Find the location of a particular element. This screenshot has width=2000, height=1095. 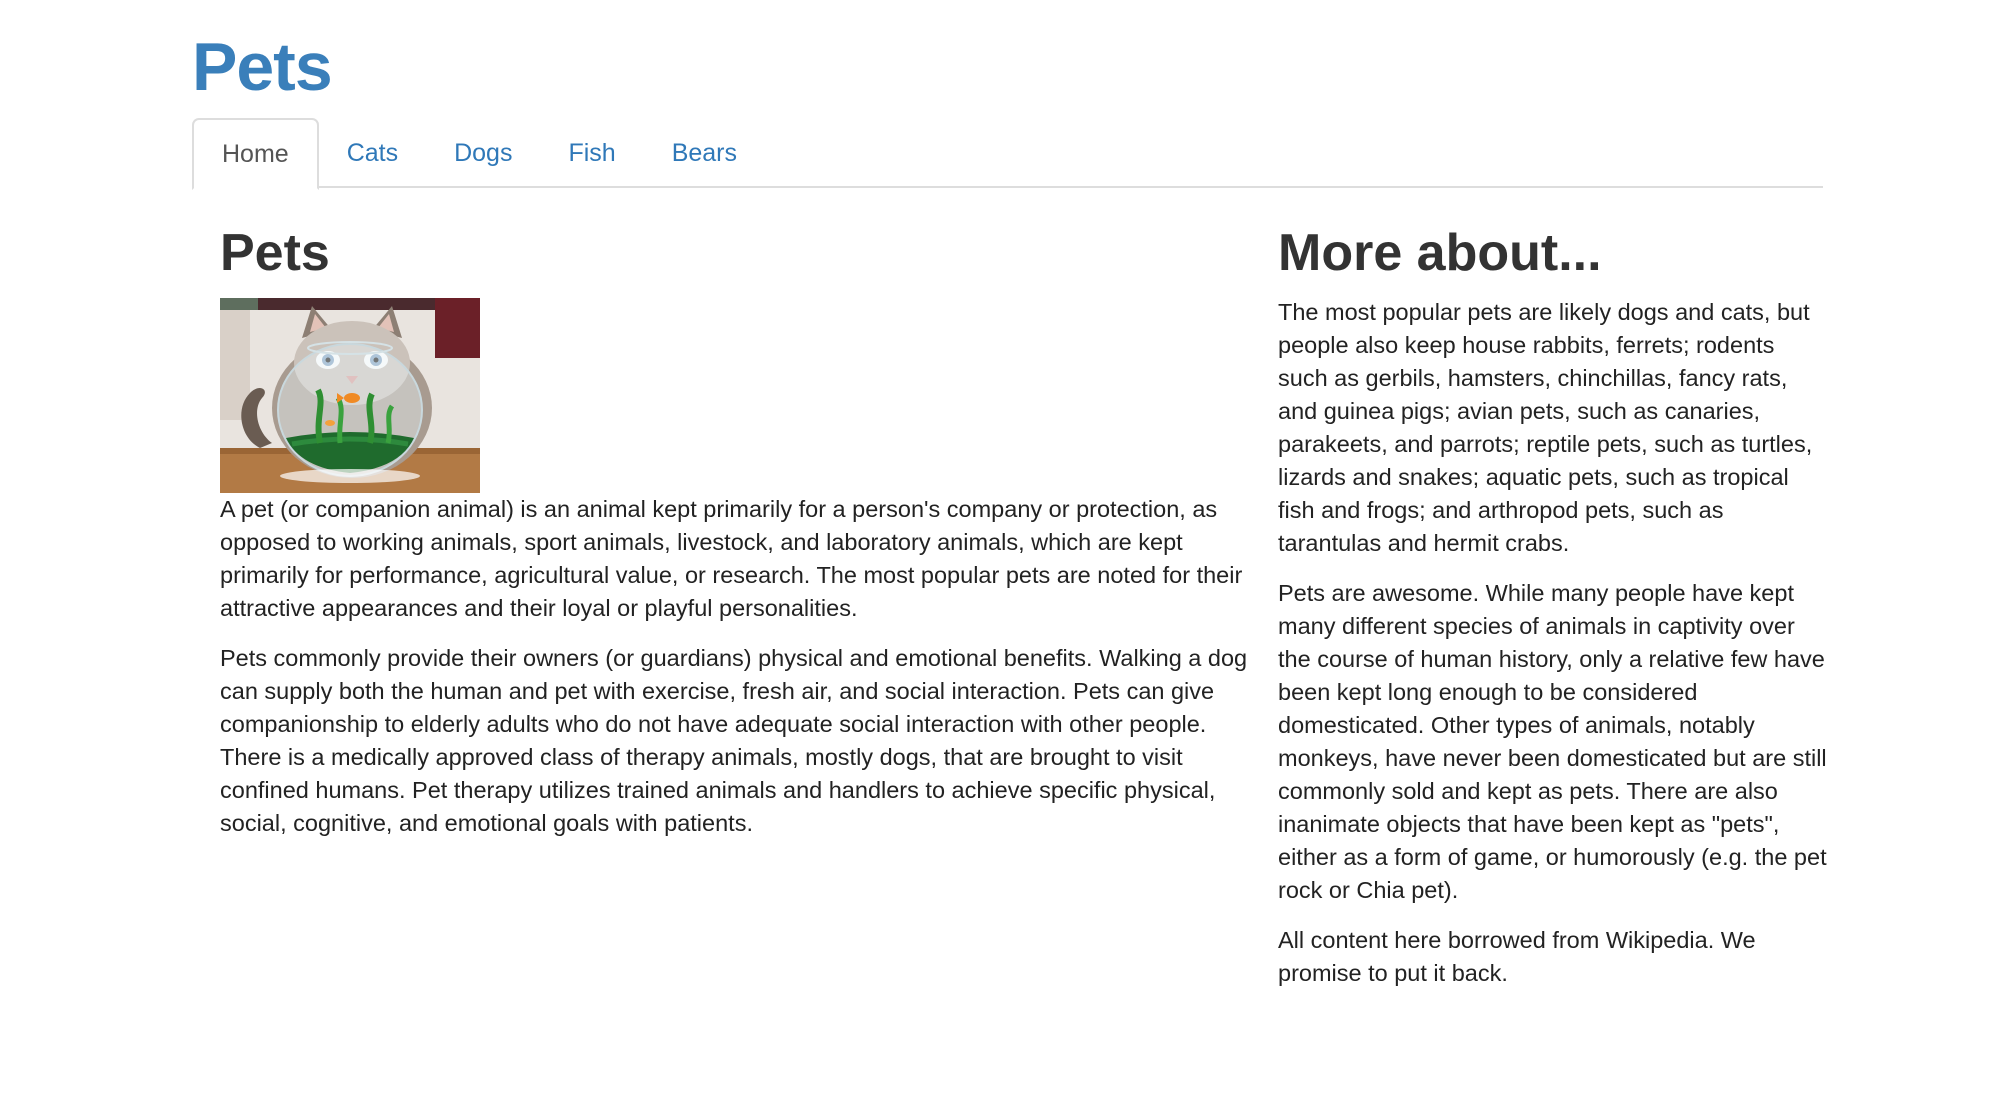

tab-cats: Cats is located at coordinates (372, 153).